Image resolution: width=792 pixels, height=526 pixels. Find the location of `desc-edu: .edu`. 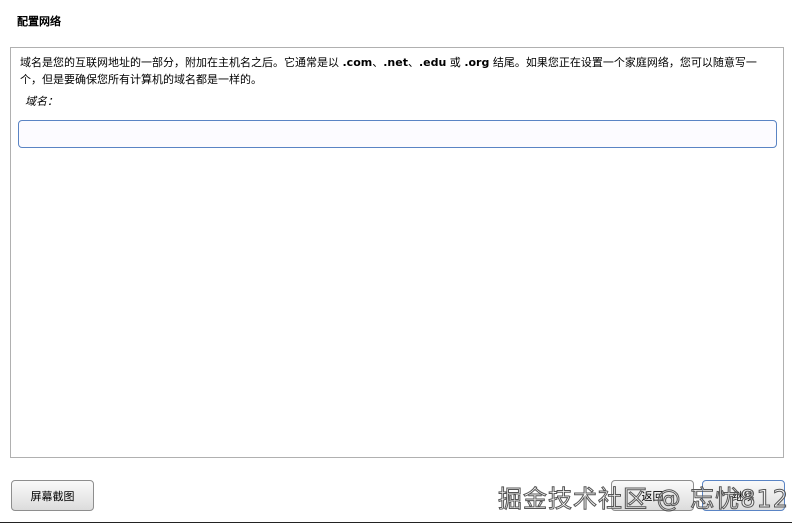

desc-edu: .edu is located at coordinates (432, 62).